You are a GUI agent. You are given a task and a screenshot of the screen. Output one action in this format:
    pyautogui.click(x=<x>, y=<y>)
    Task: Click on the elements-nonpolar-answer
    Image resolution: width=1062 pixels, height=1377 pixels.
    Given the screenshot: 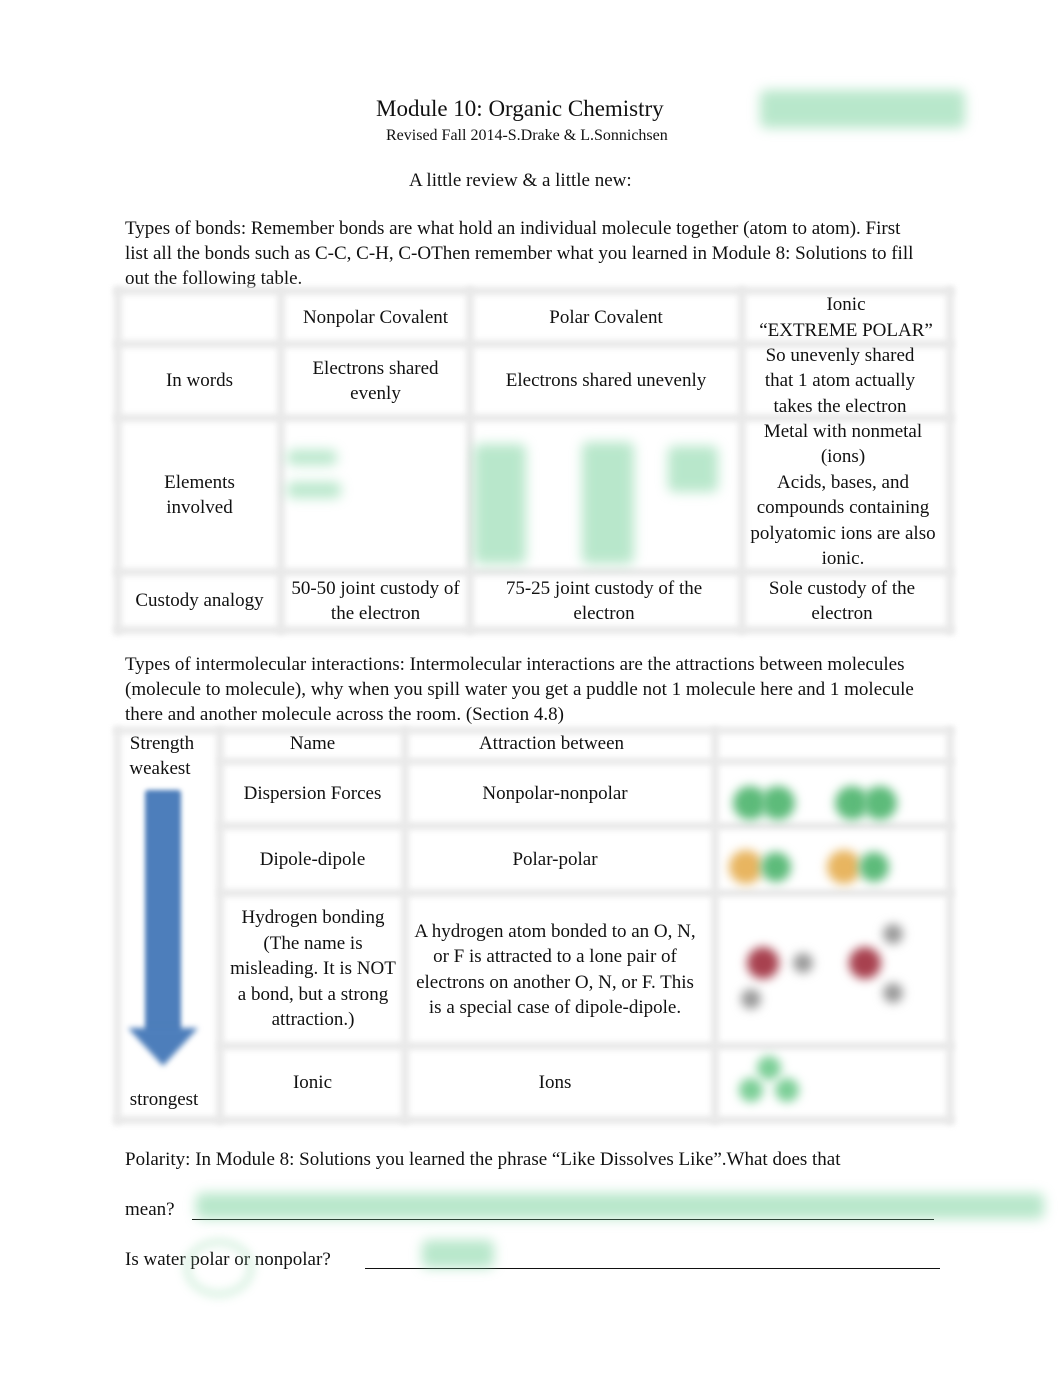 What is the action you would take?
    pyautogui.click(x=375, y=495)
    